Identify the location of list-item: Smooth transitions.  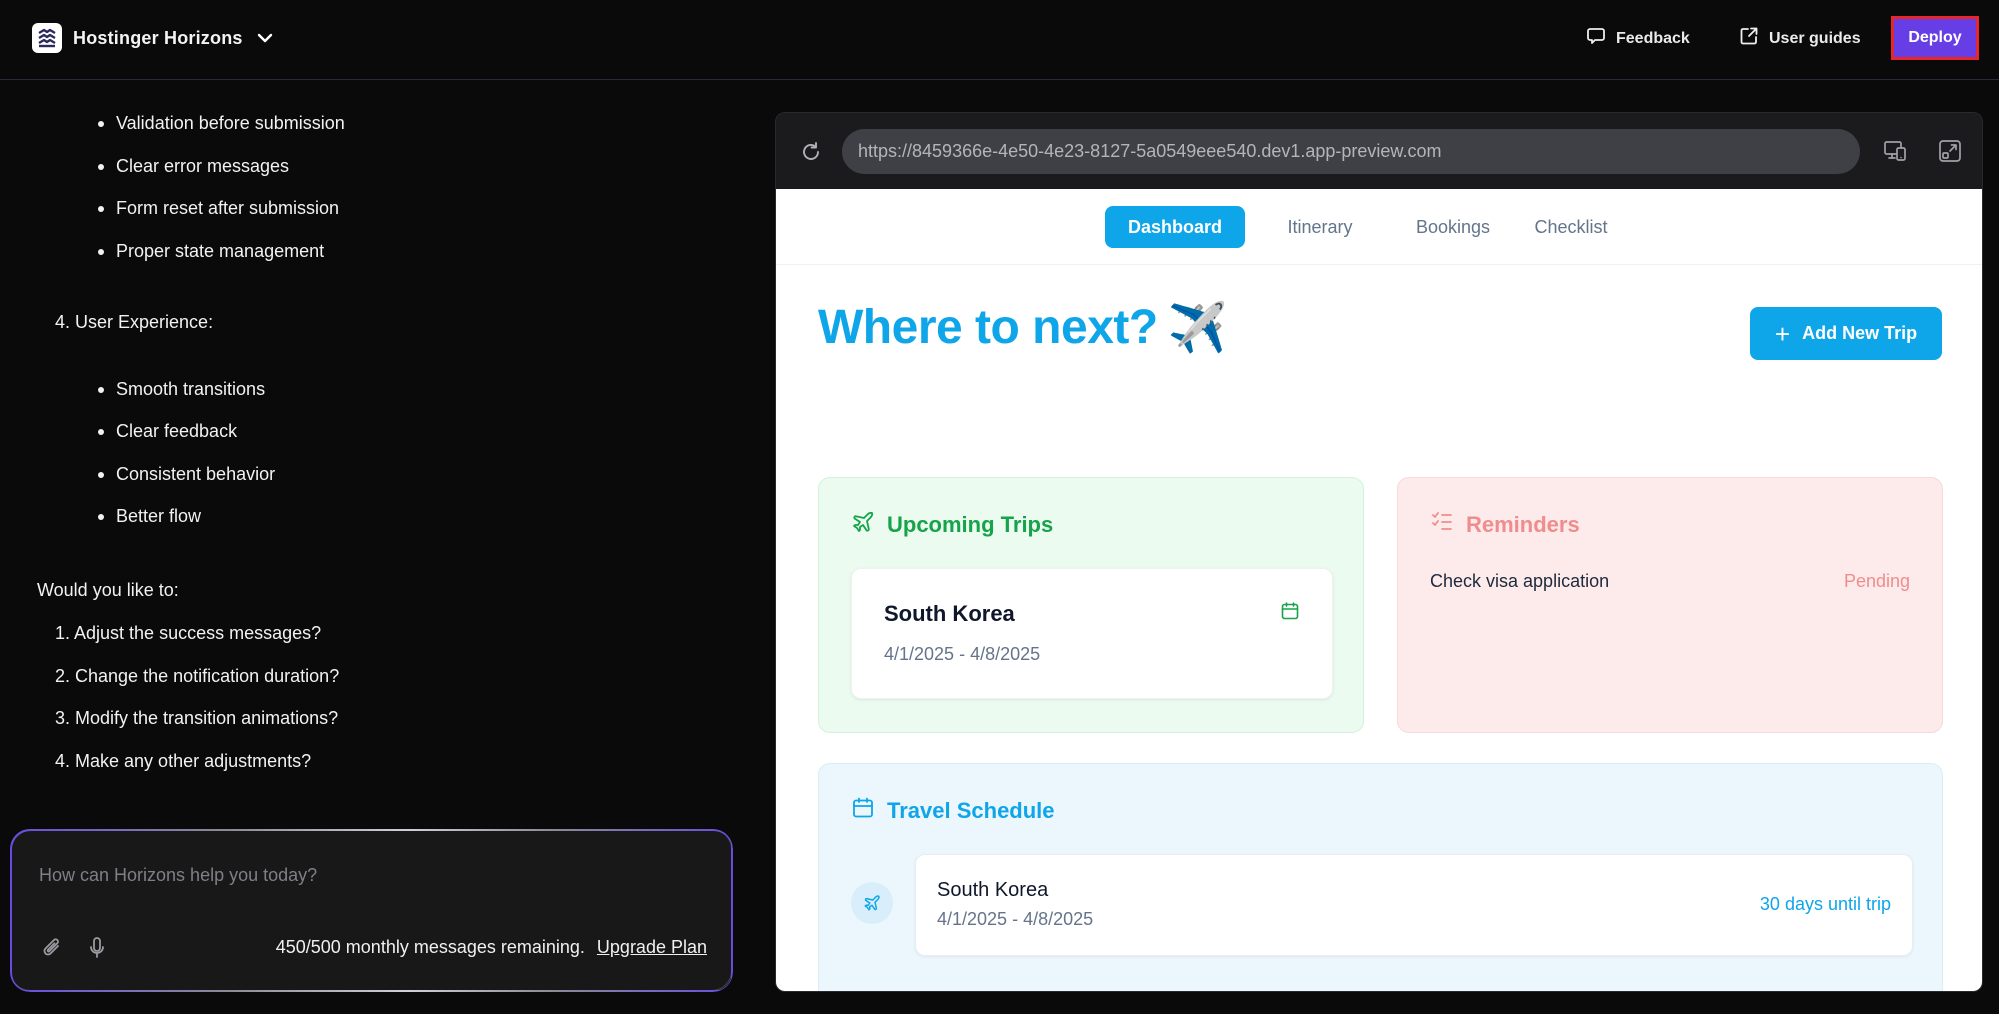
(181, 389).